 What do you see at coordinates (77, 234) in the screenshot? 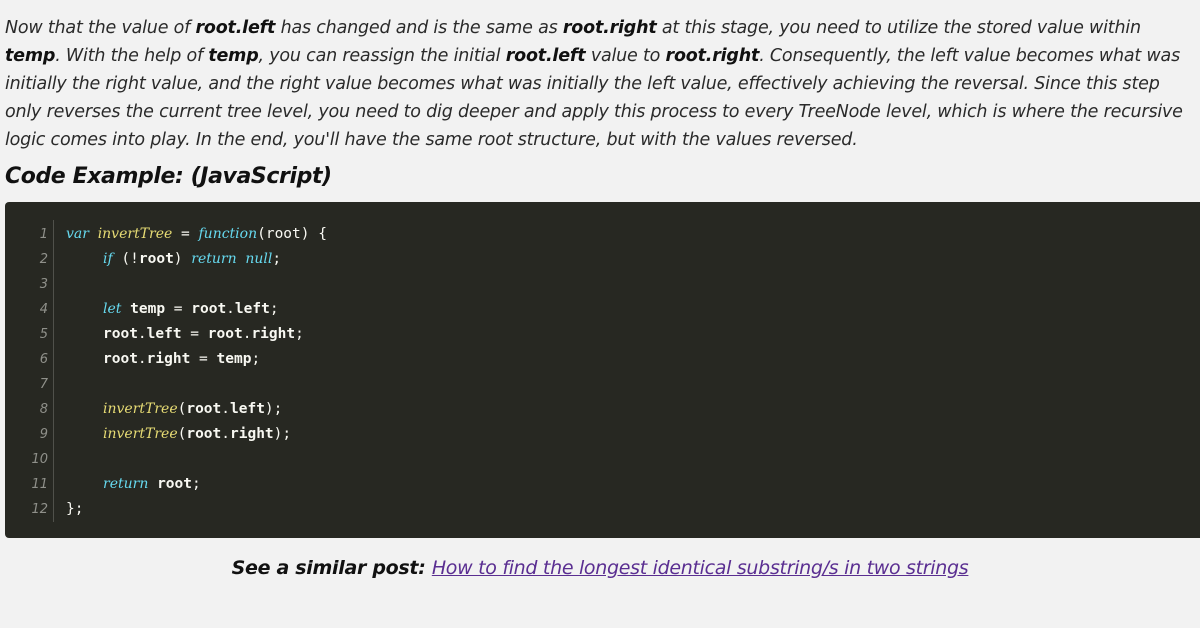
I see `code-keyword: var` at bounding box center [77, 234].